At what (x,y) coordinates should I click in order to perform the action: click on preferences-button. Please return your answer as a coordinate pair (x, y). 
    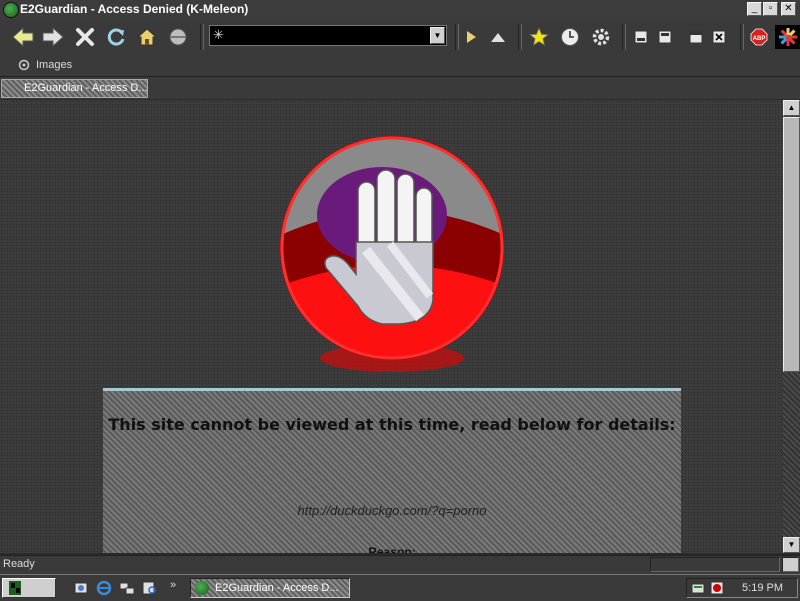
    Looking at the image, I should click on (601, 37).